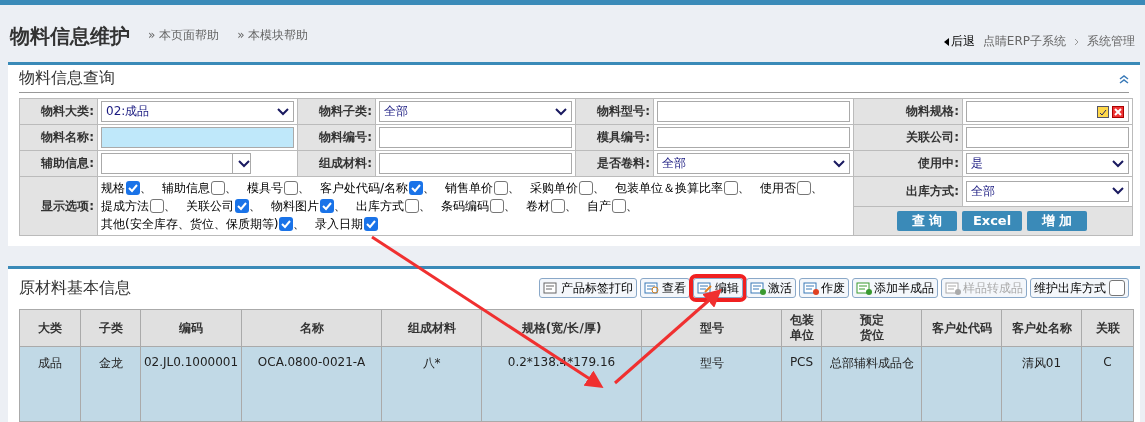  I want to click on option-label: 模具号, so click(265, 188).